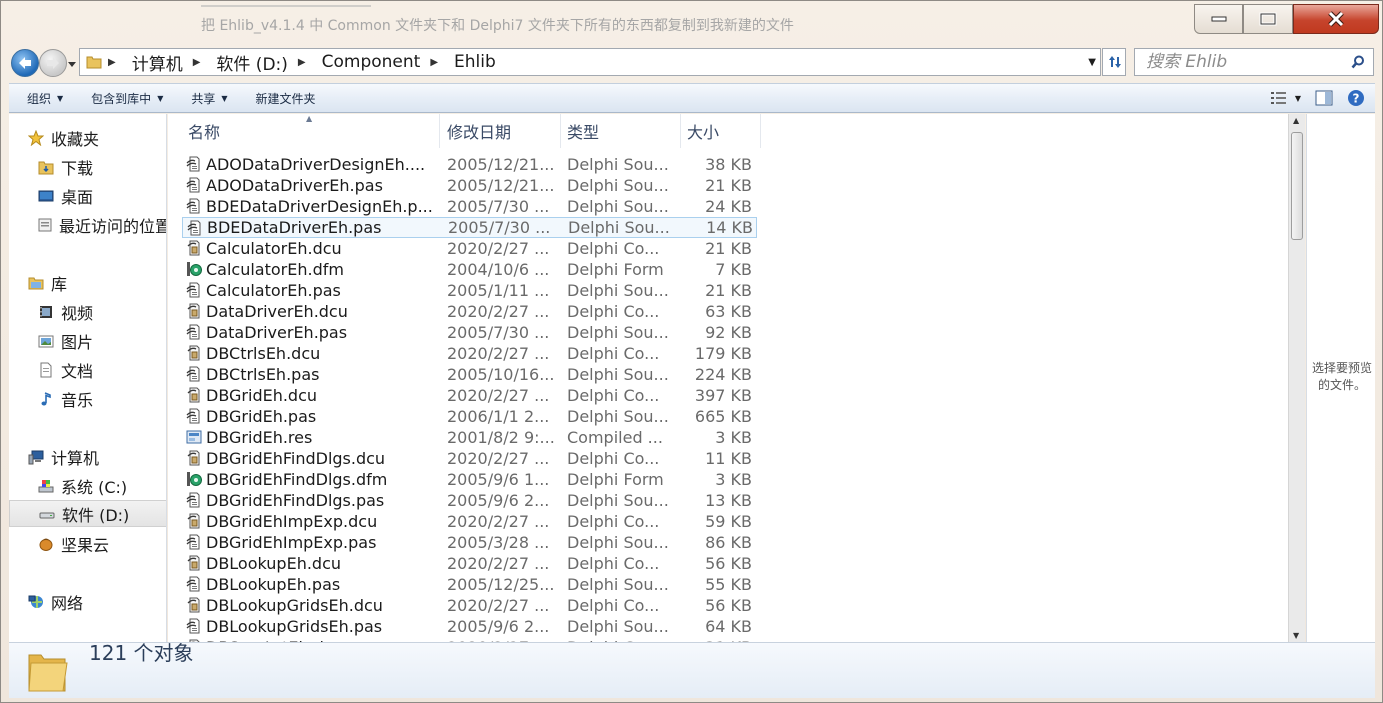  What do you see at coordinates (77, 168) in the screenshot?
I see `nav-downloads-label: 下载` at bounding box center [77, 168].